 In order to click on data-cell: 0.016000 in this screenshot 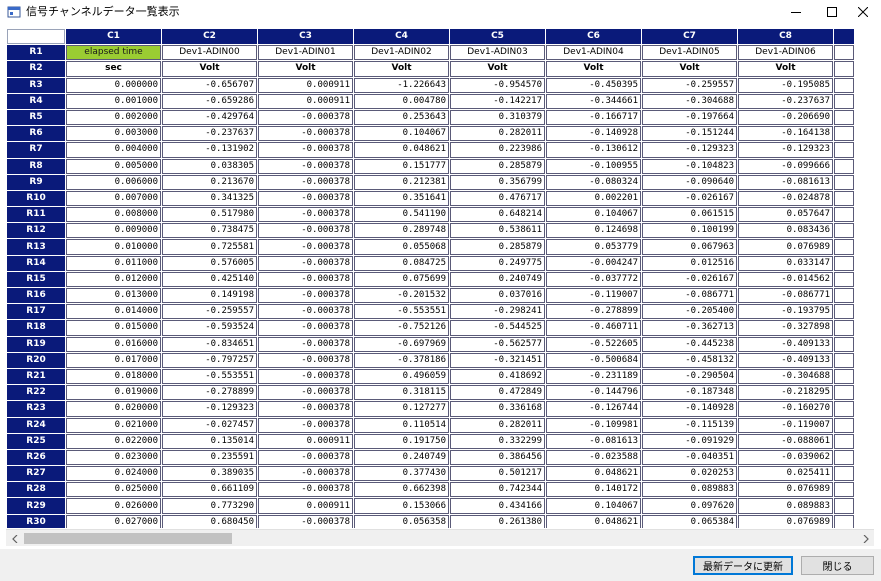, I will do `click(113, 344)`.